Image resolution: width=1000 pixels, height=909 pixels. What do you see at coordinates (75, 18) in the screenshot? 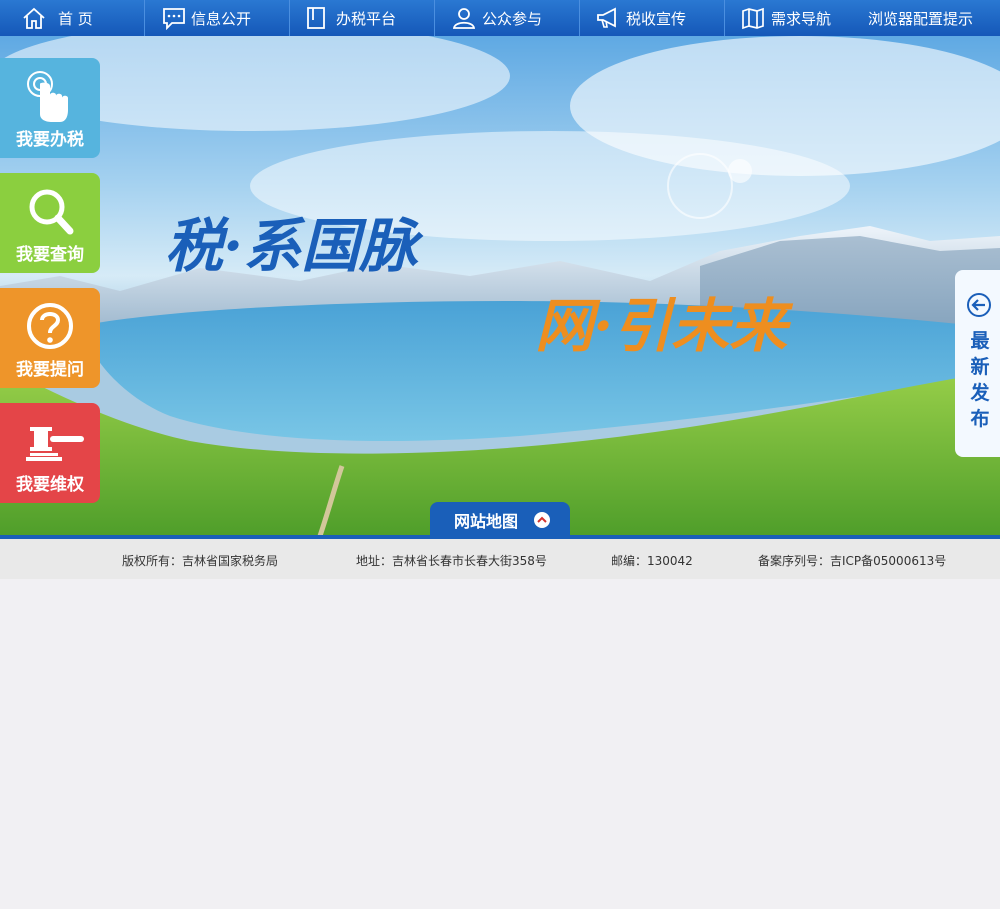
I see `nav-home-label: 首 页` at bounding box center [75, 18].